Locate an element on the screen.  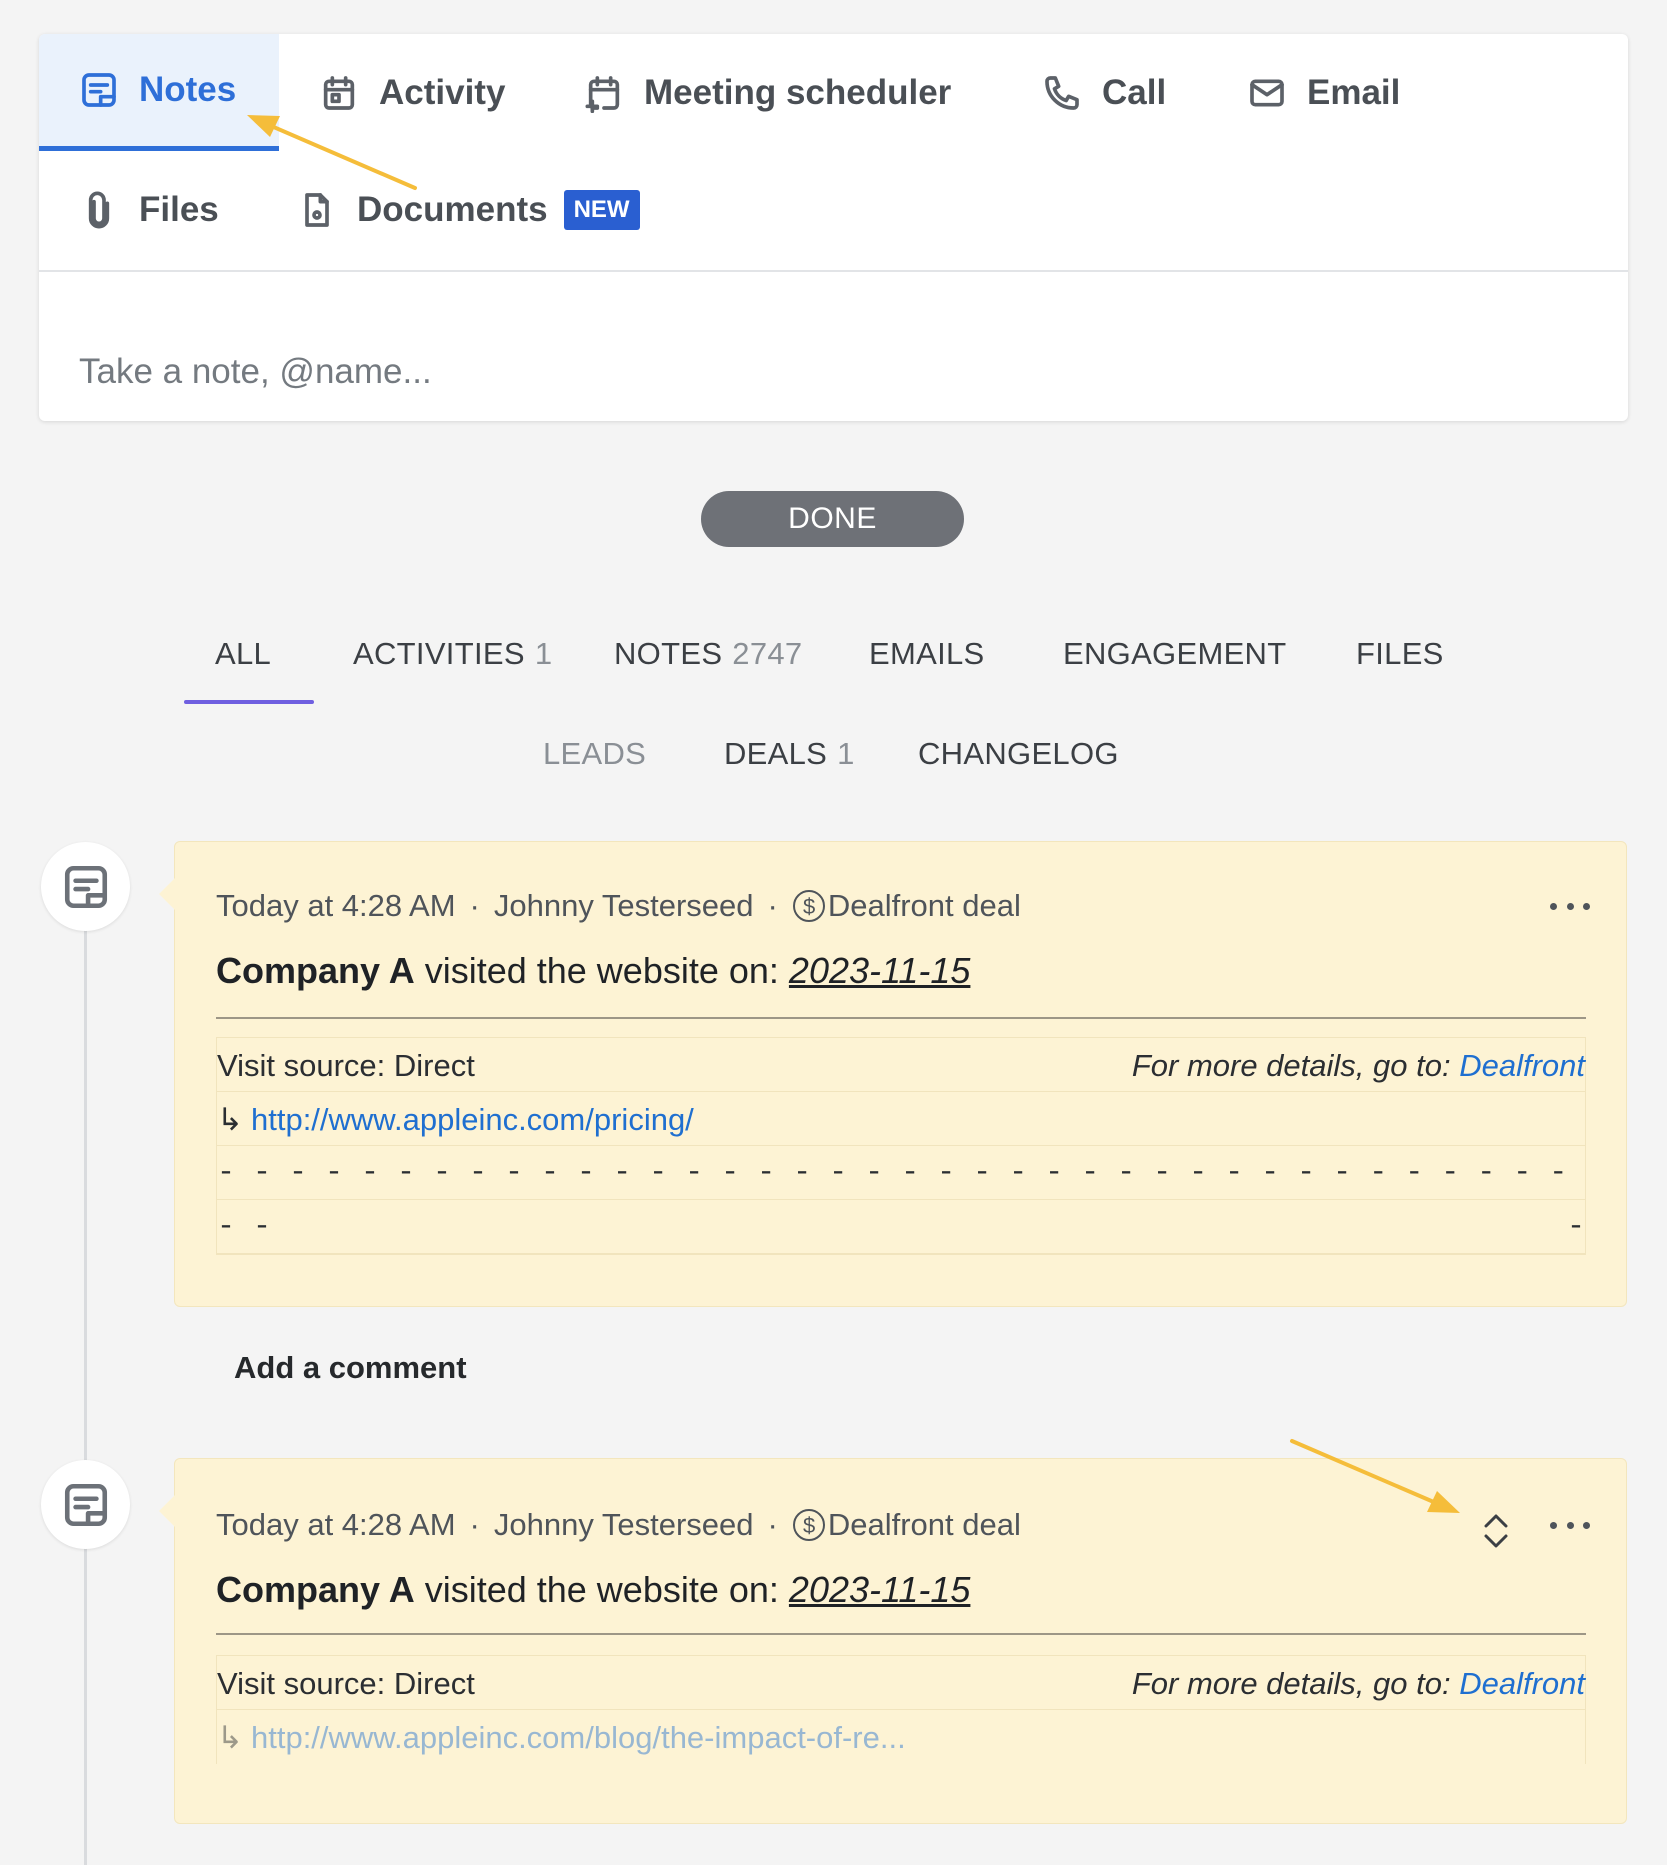
timeline-note-marker is located at coordinates (85, 1504).